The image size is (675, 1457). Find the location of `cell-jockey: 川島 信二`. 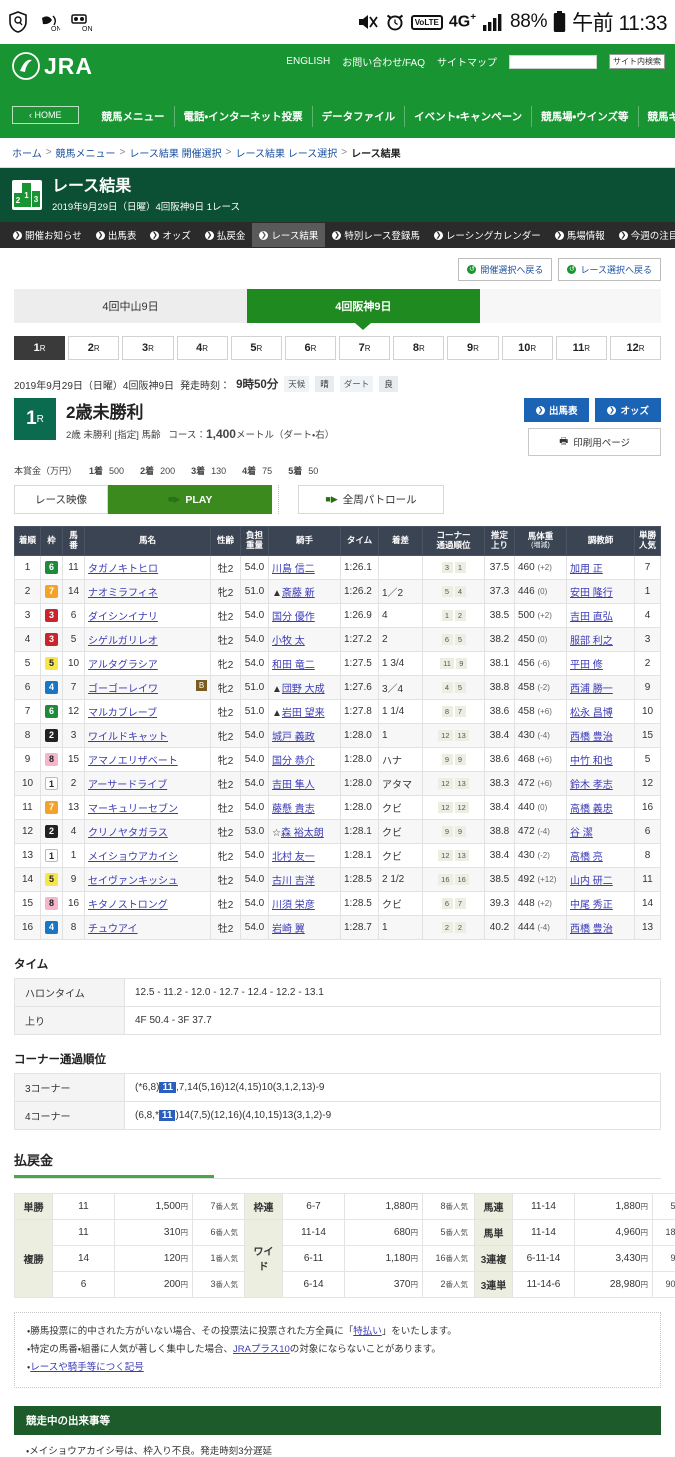

cell-jockey: 川島 信二 is located at coordinates (305, 567).